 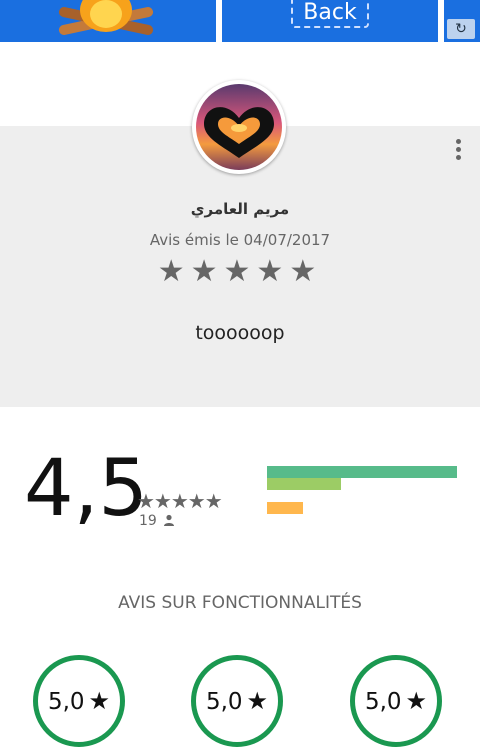 I want to click on average-star-rating: ★★★★★, so click(x=180, y=501).